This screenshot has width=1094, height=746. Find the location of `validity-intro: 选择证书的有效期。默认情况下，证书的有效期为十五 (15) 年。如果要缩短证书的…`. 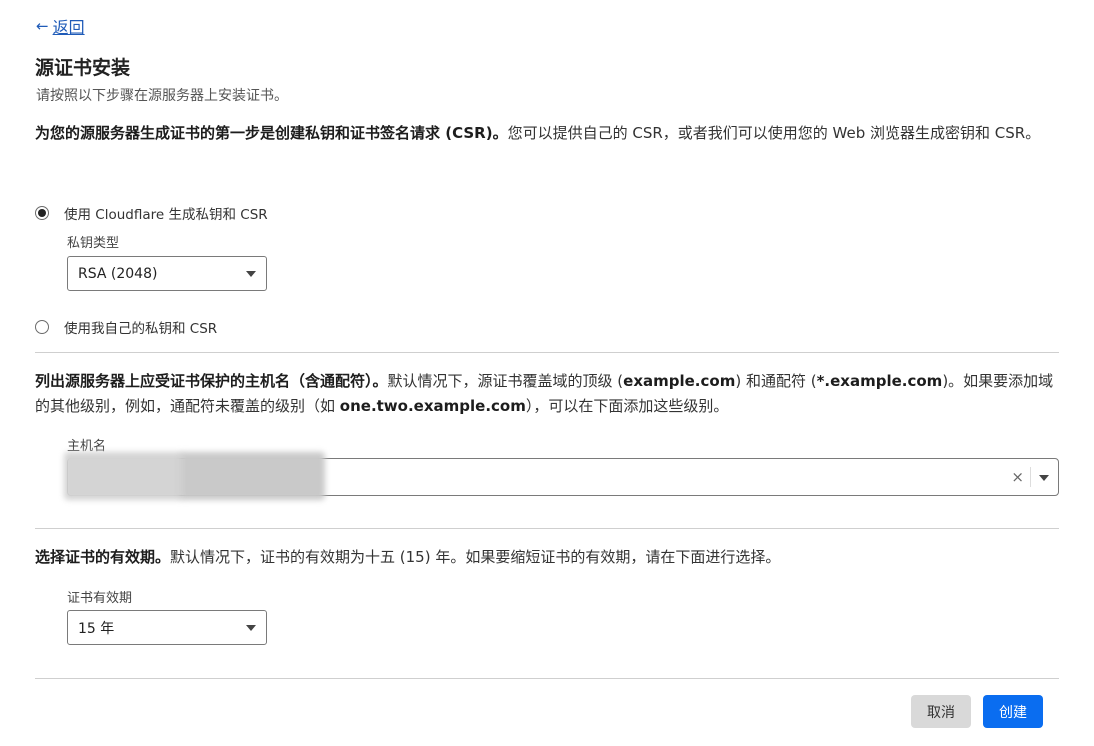

validity-intro: 选择证书的有效期。默认情况下，证书的有效期为十五 (15) 年。如果要缩短证书的… is located at coordinates (547, 557).